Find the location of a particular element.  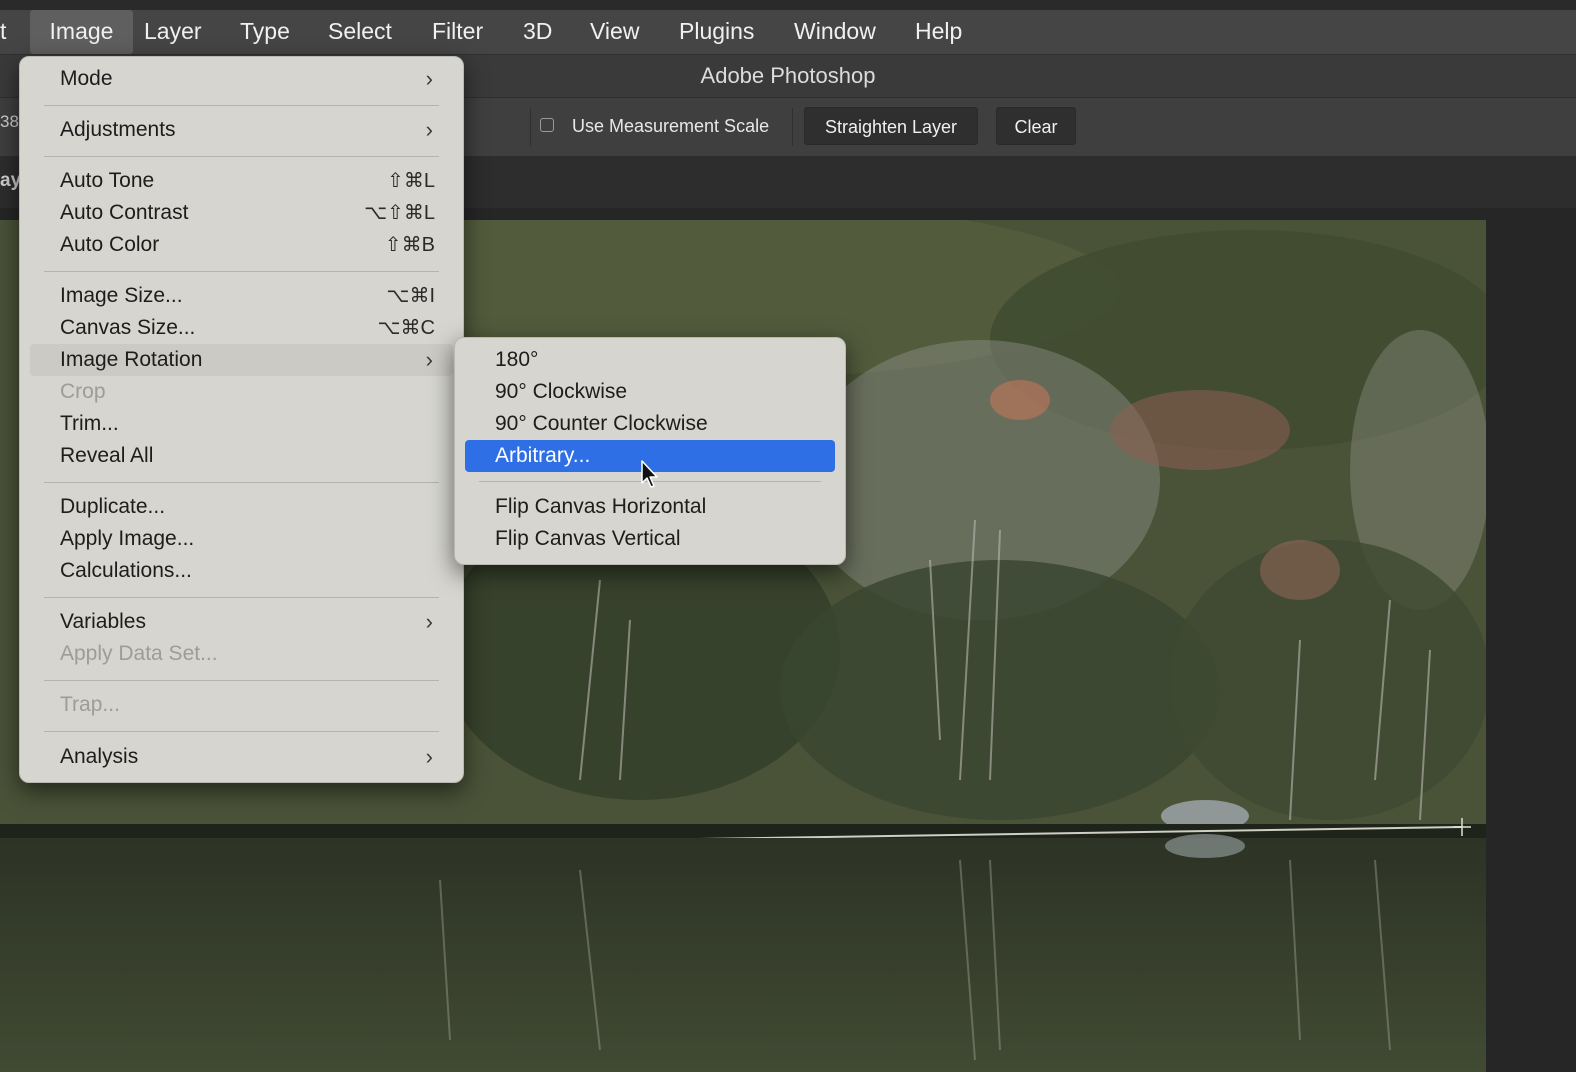

menu-item-label: 90° Clockwise is located at coordinates (561, 391).